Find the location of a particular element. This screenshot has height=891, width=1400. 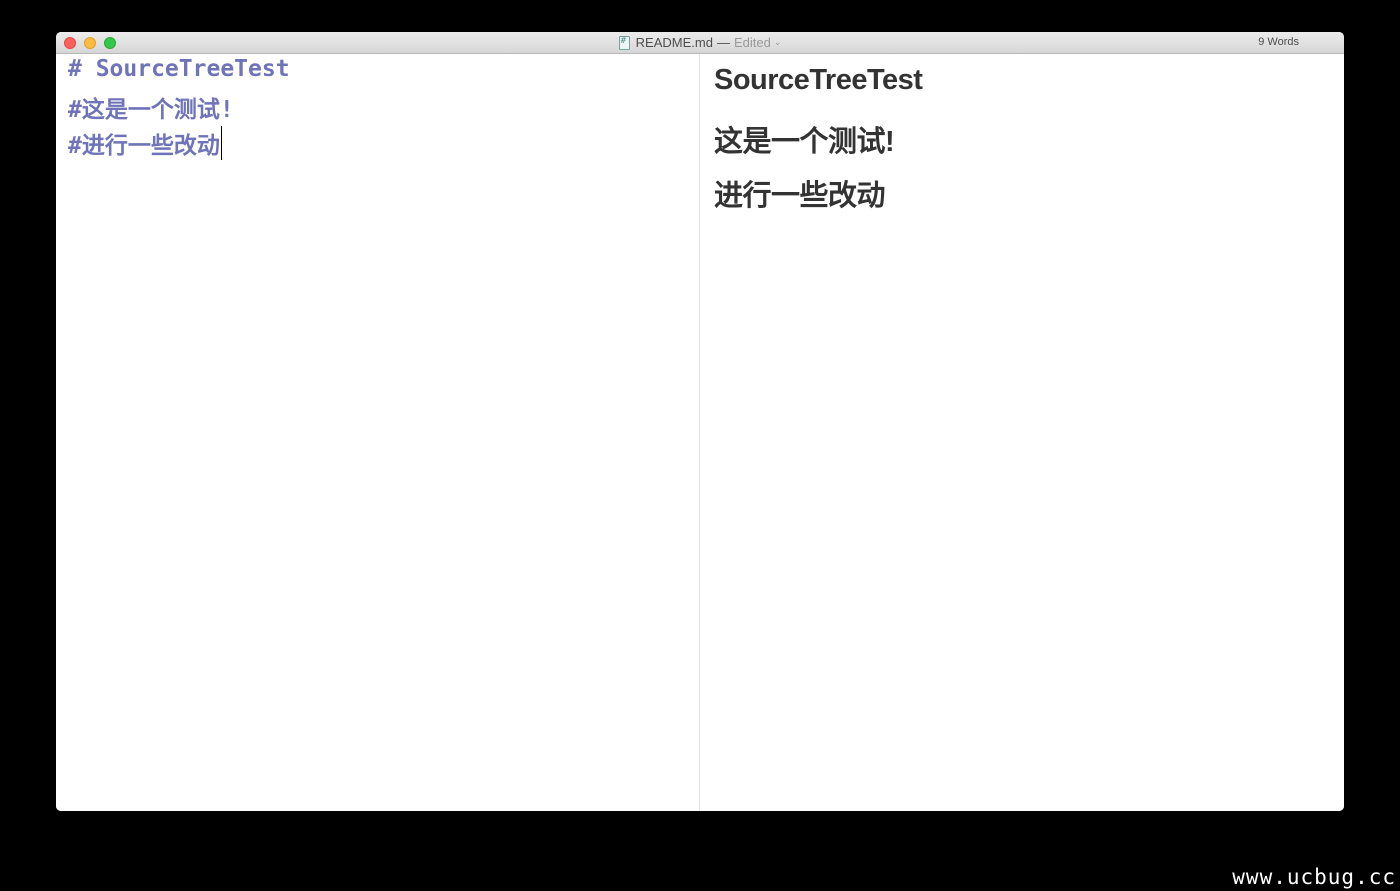

editor-line-with-cursor: #进行一些改动 is located at coordinates (145, 143).